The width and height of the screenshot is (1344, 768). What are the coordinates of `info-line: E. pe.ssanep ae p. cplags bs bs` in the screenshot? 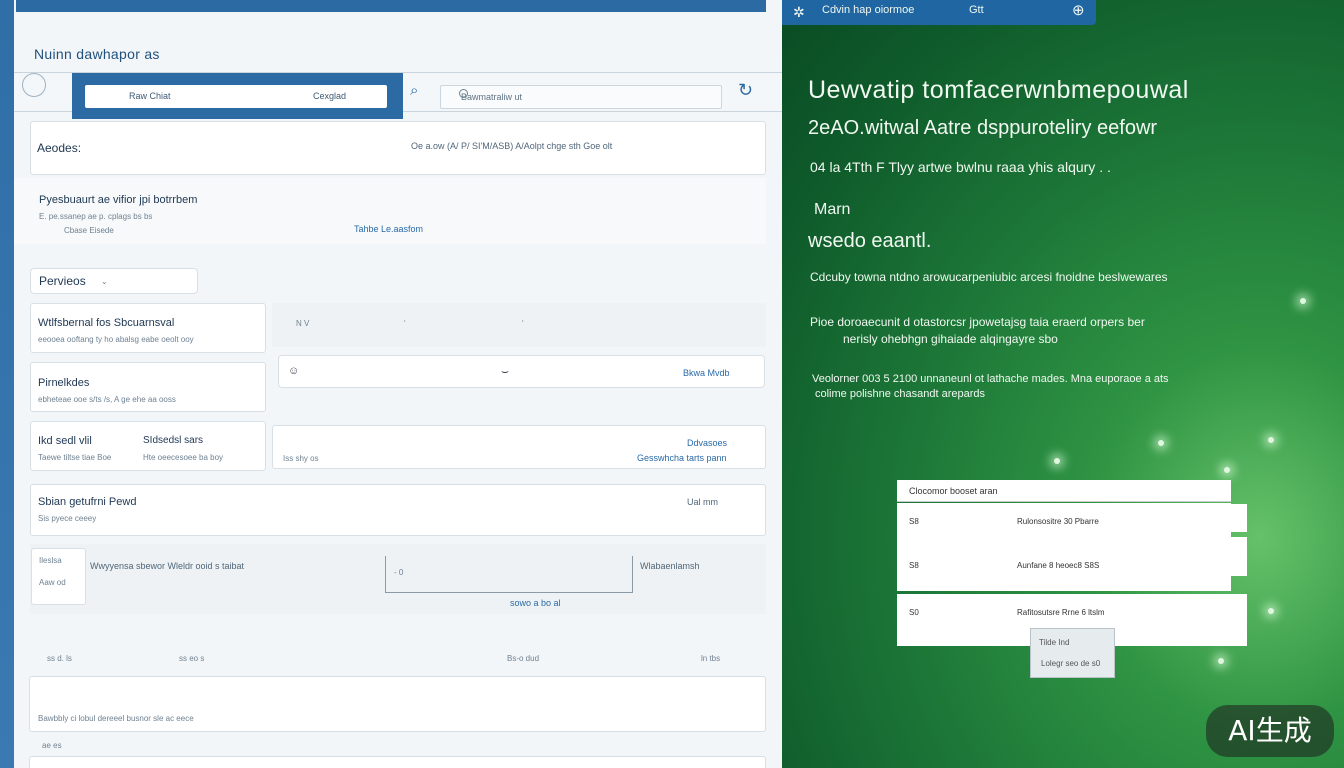 It's located at (96, 216).